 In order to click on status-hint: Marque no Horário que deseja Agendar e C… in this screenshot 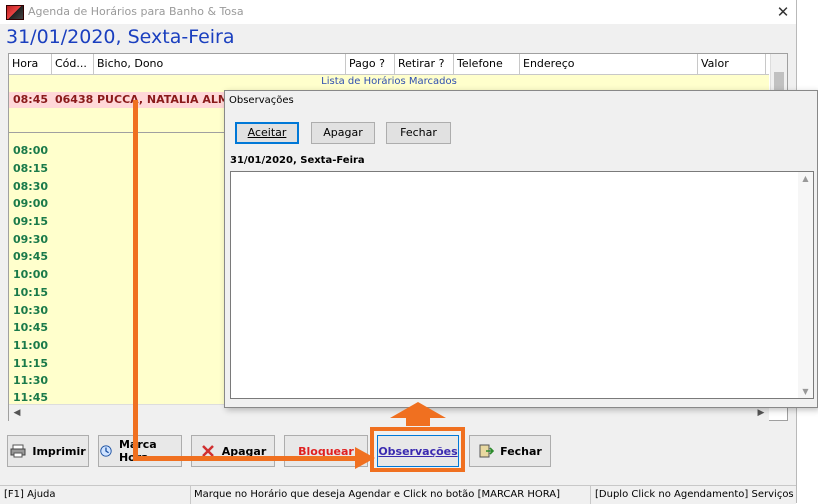, I will do `click(377, 494)`.